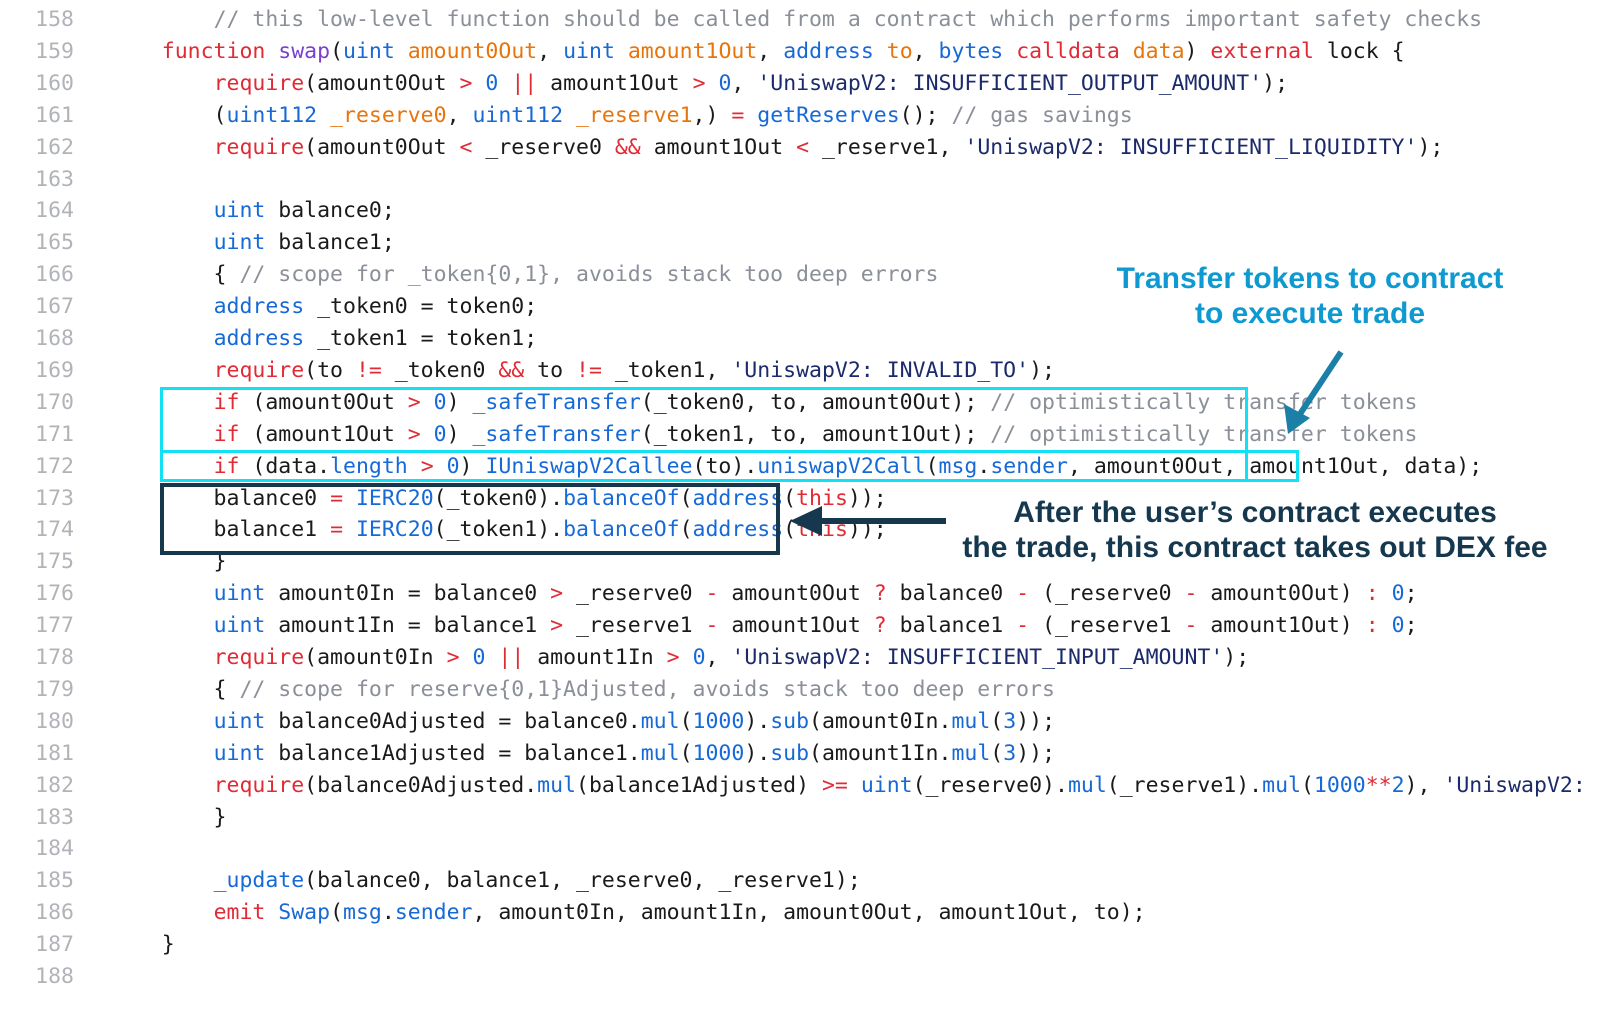 Image resolution: width=1600 pixels, height=1014 pixels. I want to click on code-line: 188, so click(800, 977).